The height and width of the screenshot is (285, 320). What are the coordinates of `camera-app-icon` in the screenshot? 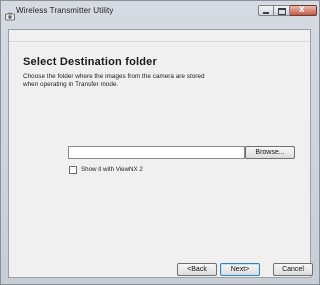 It's located at (10, 14).